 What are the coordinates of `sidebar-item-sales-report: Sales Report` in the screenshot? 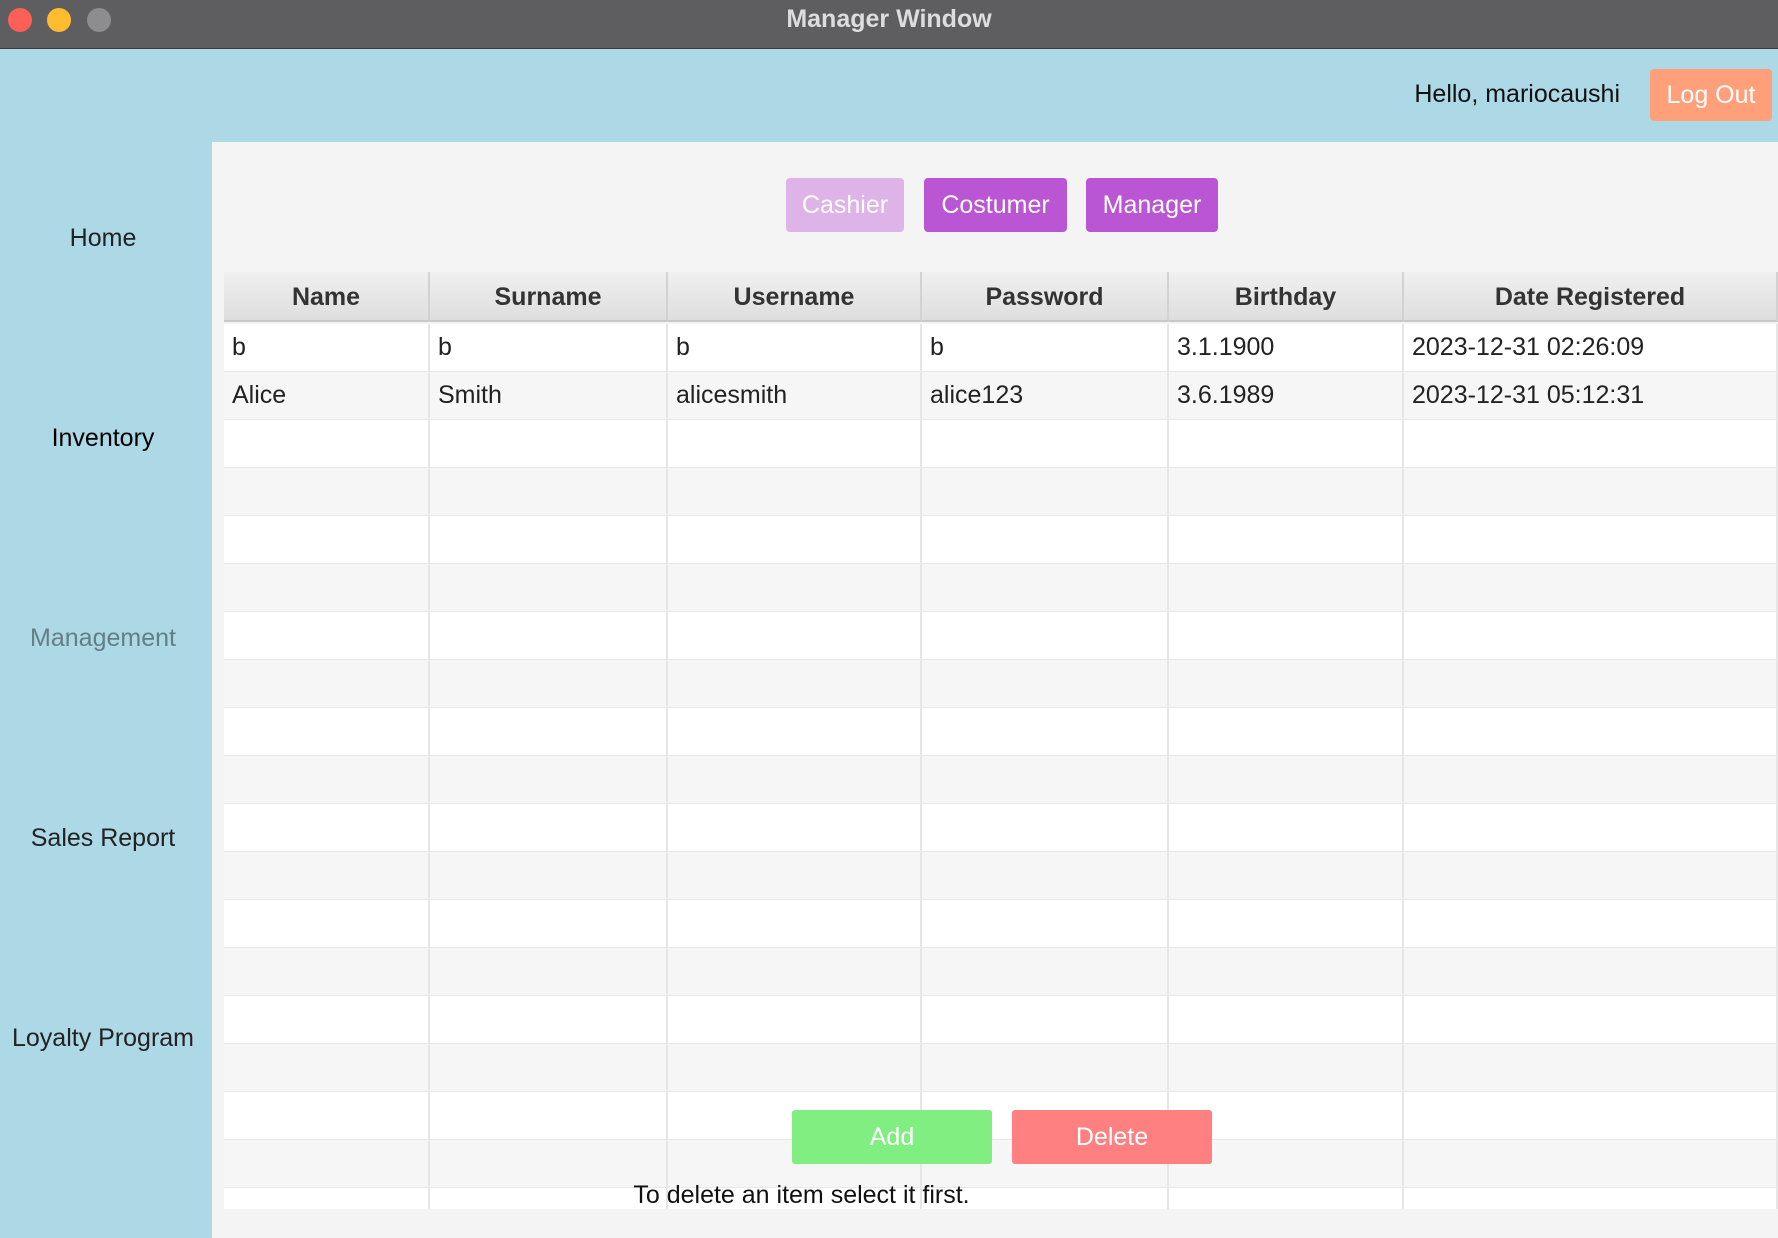 It's located at (103, 838).